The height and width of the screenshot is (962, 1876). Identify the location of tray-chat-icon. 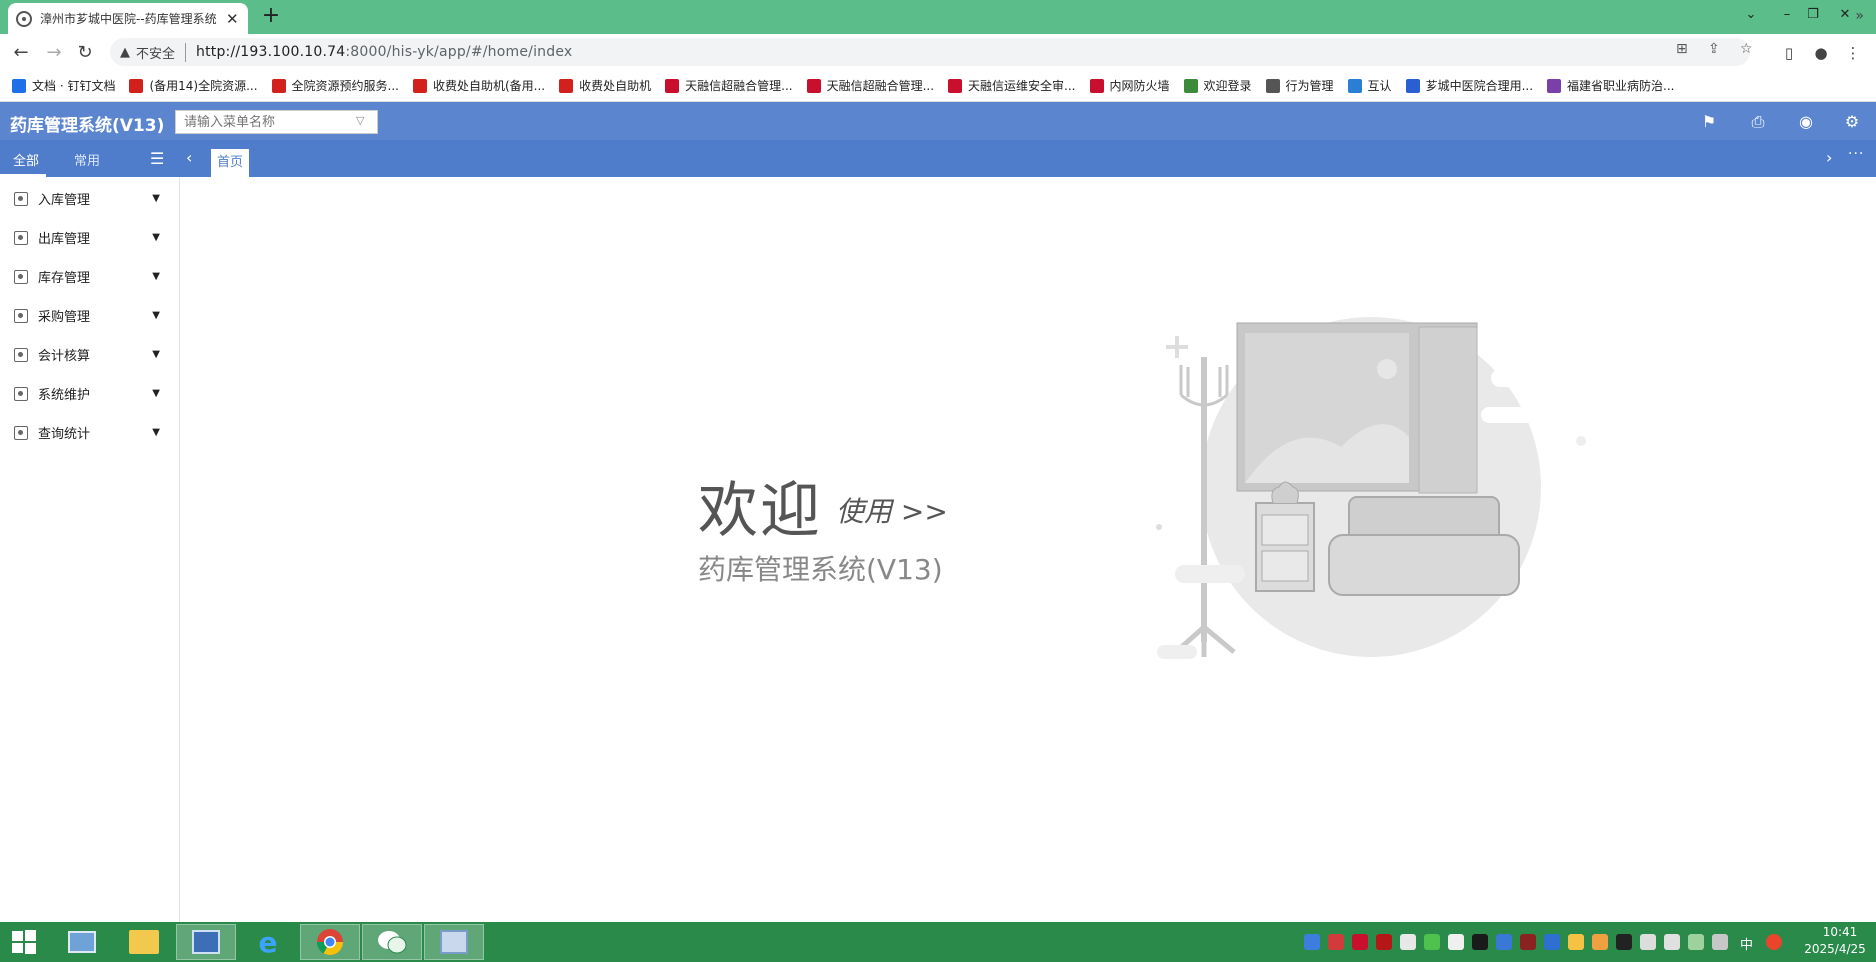
(1408, 942).